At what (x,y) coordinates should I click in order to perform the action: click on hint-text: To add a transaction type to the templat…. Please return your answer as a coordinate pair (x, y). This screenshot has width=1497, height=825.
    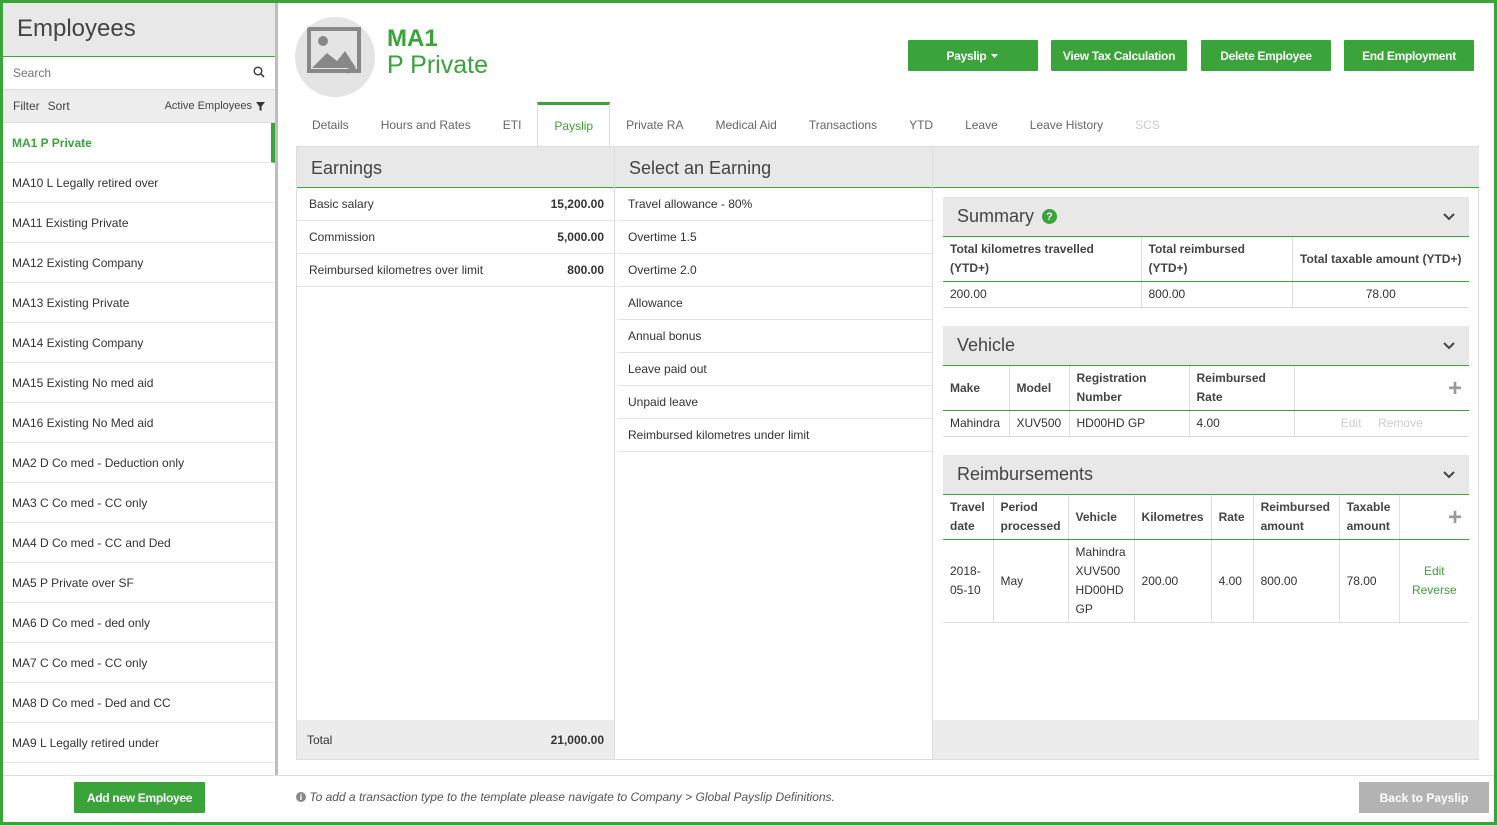
    Looking at the image, I should click on (572, 797).